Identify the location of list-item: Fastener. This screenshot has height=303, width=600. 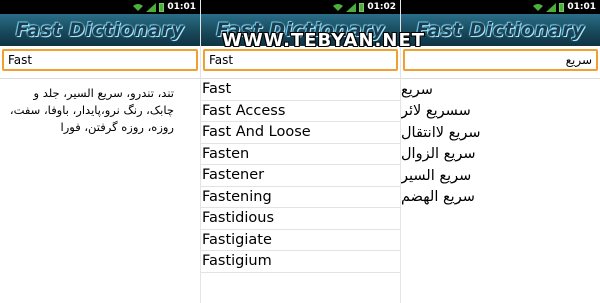
(300, 176).